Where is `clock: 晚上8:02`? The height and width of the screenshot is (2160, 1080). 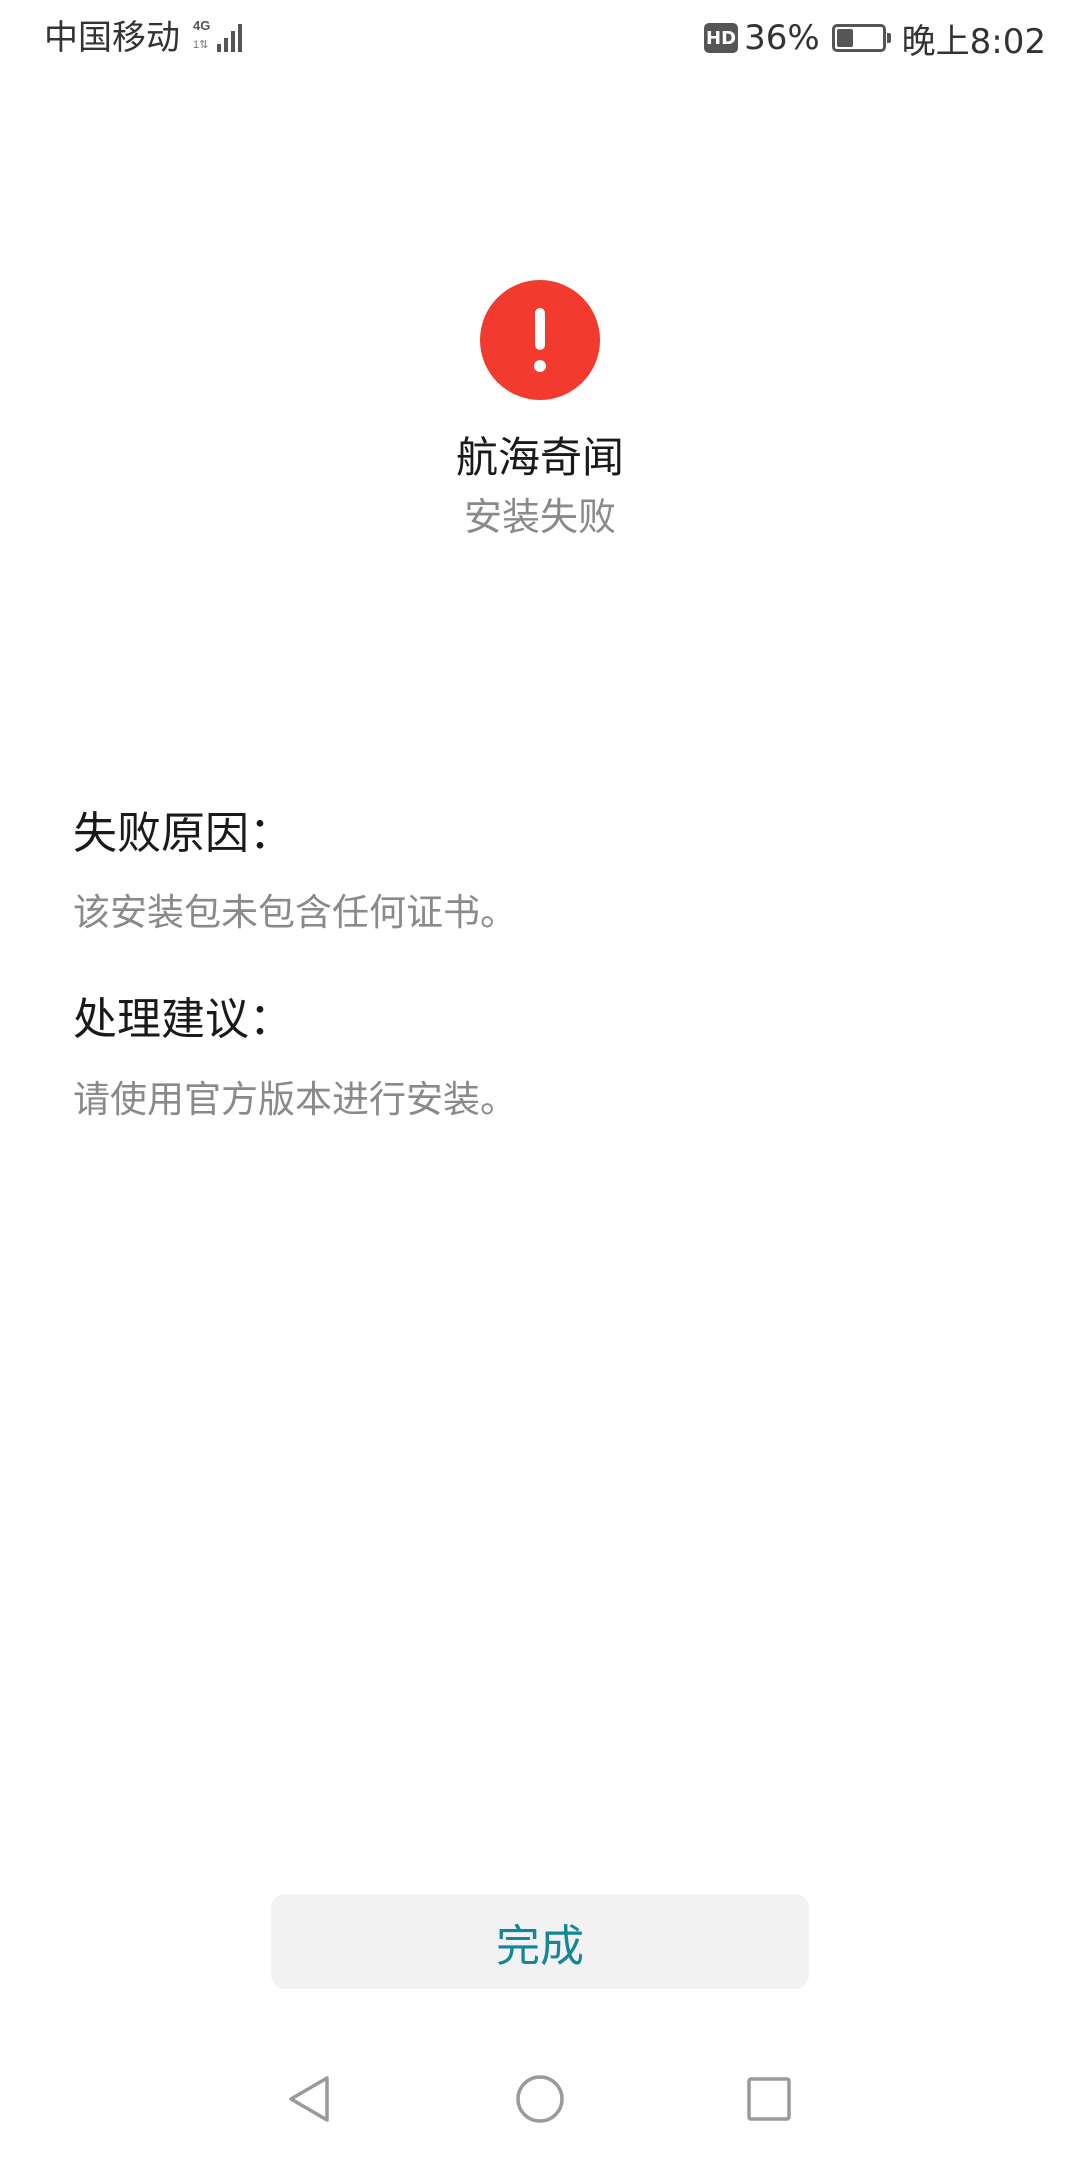 clock: 晚上8:02 is located at coordinates (973, 41).